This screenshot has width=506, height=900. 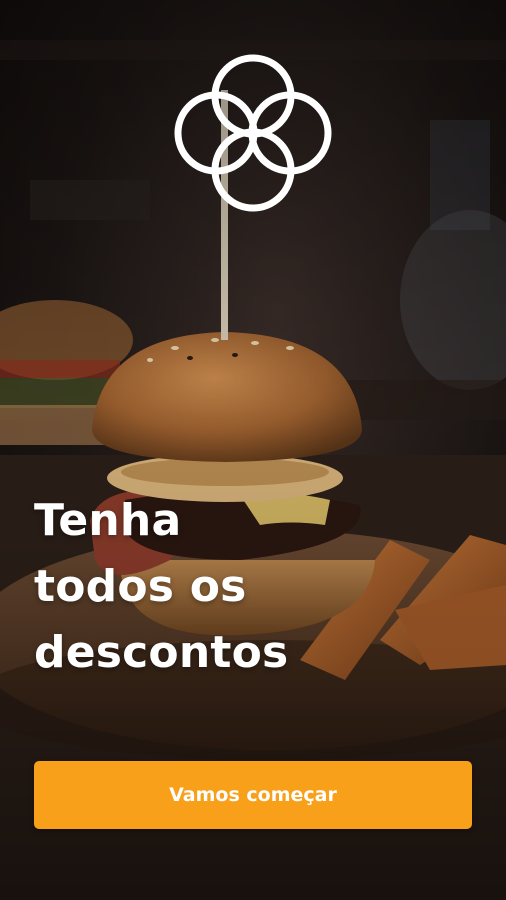 What do you see at coordinates (253, 795) in the screenshot?
I see `start-button: Vamos começar` at bounding box center [253, 795].